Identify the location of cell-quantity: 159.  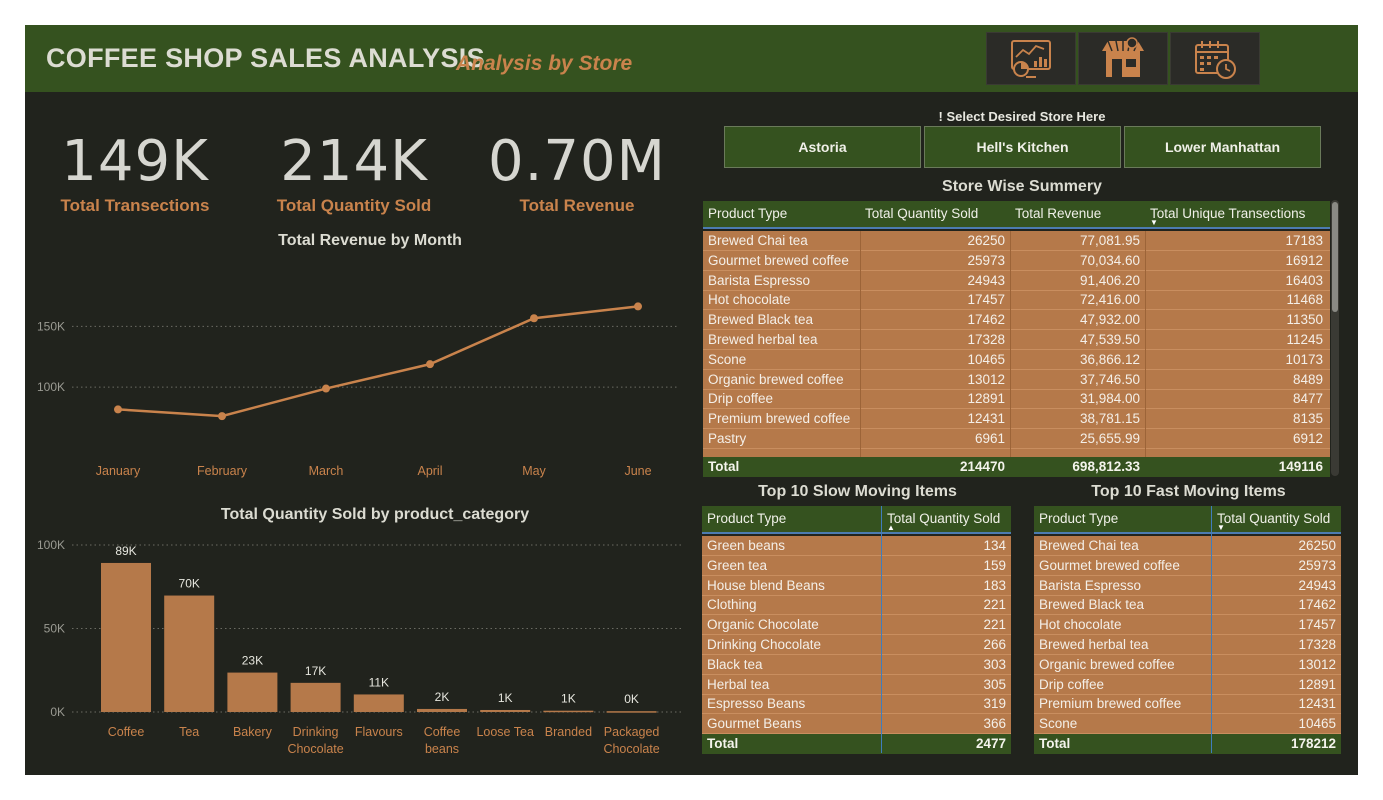
(994, 565).